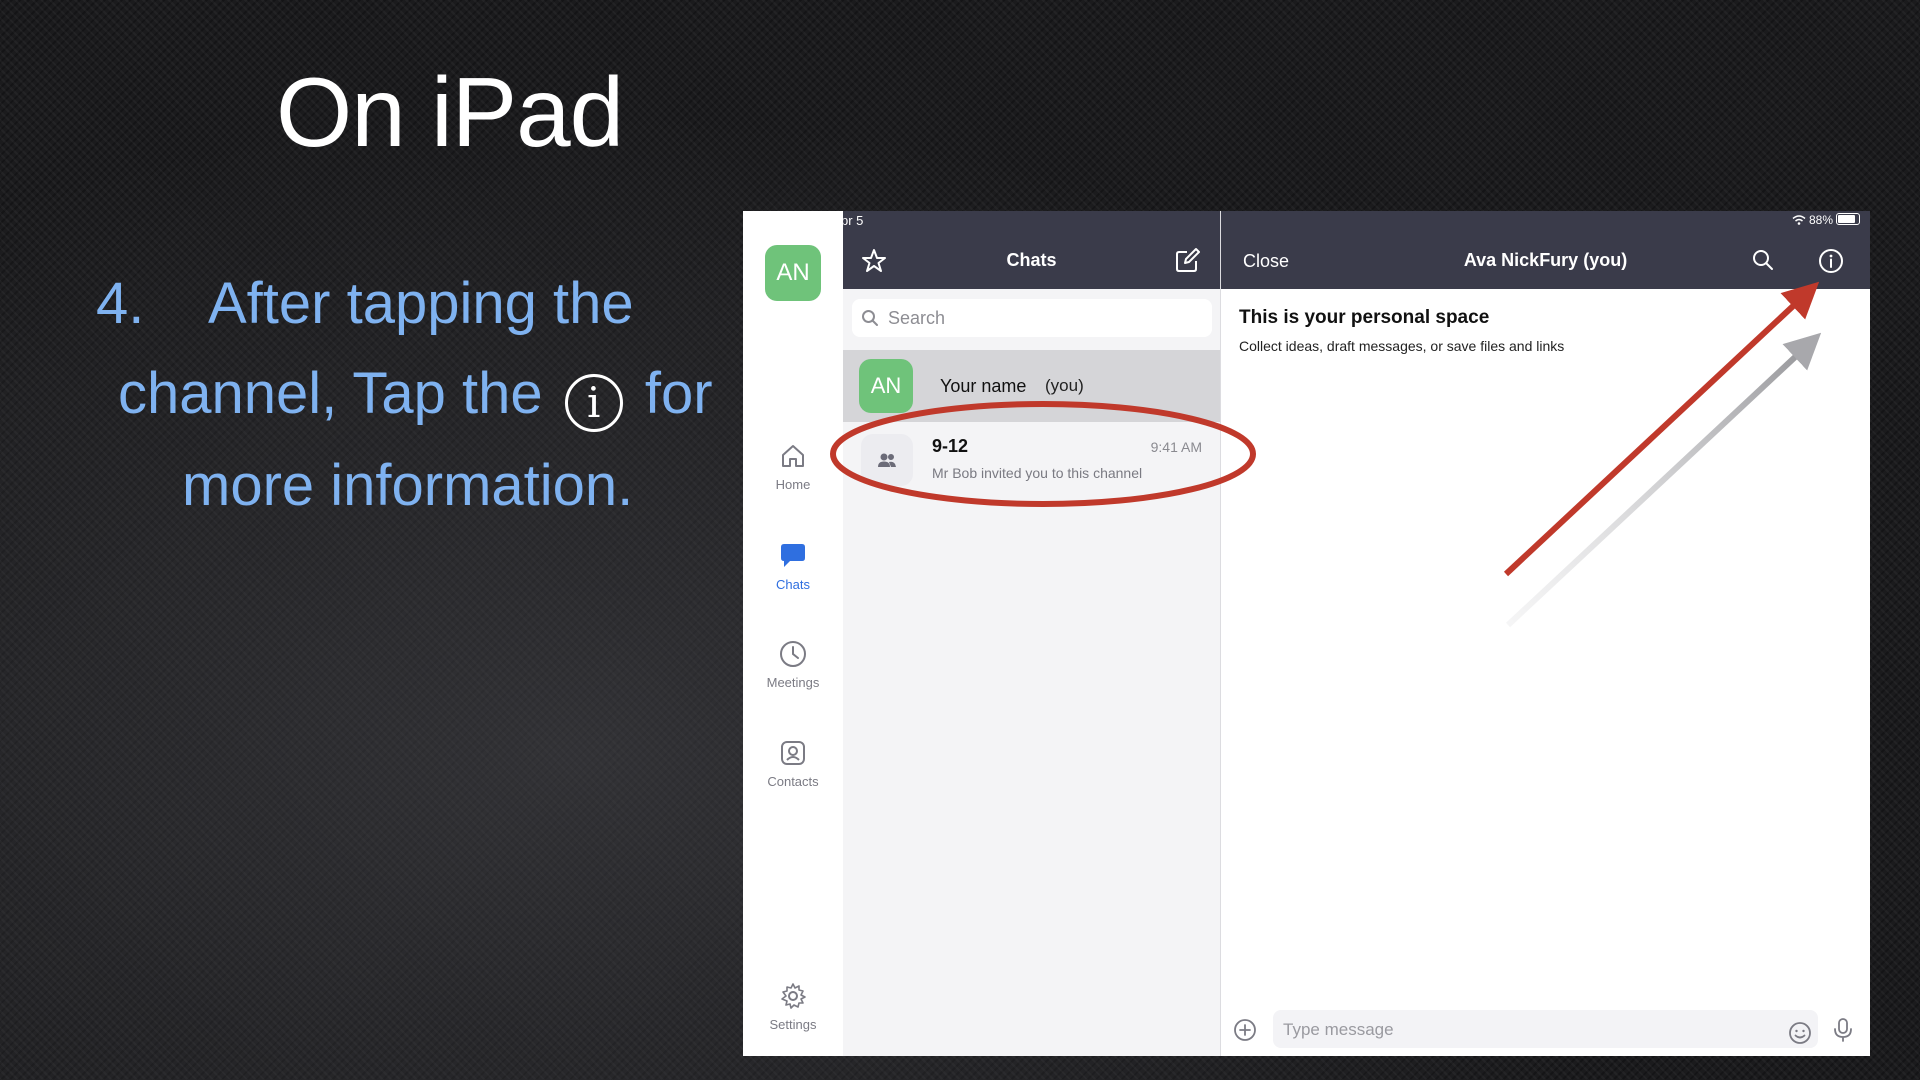 Image resolution: width=1920 pixels, height=1080 pixels. Describe the element at coordinates (793, 633) in the screenshot. I see `sidebar: AN Home Chats Meetings Contacts Settings` at that location.